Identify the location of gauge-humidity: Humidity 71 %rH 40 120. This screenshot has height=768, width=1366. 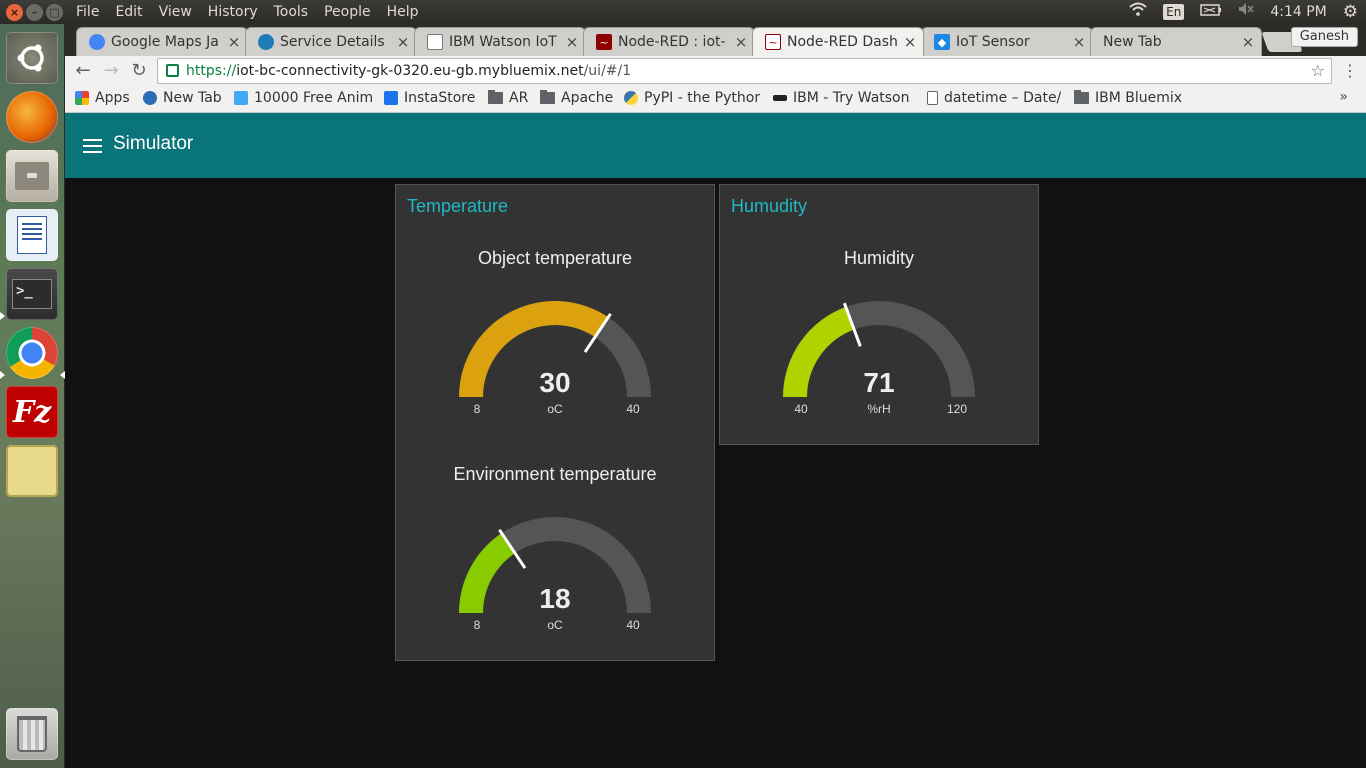
(879, 300).